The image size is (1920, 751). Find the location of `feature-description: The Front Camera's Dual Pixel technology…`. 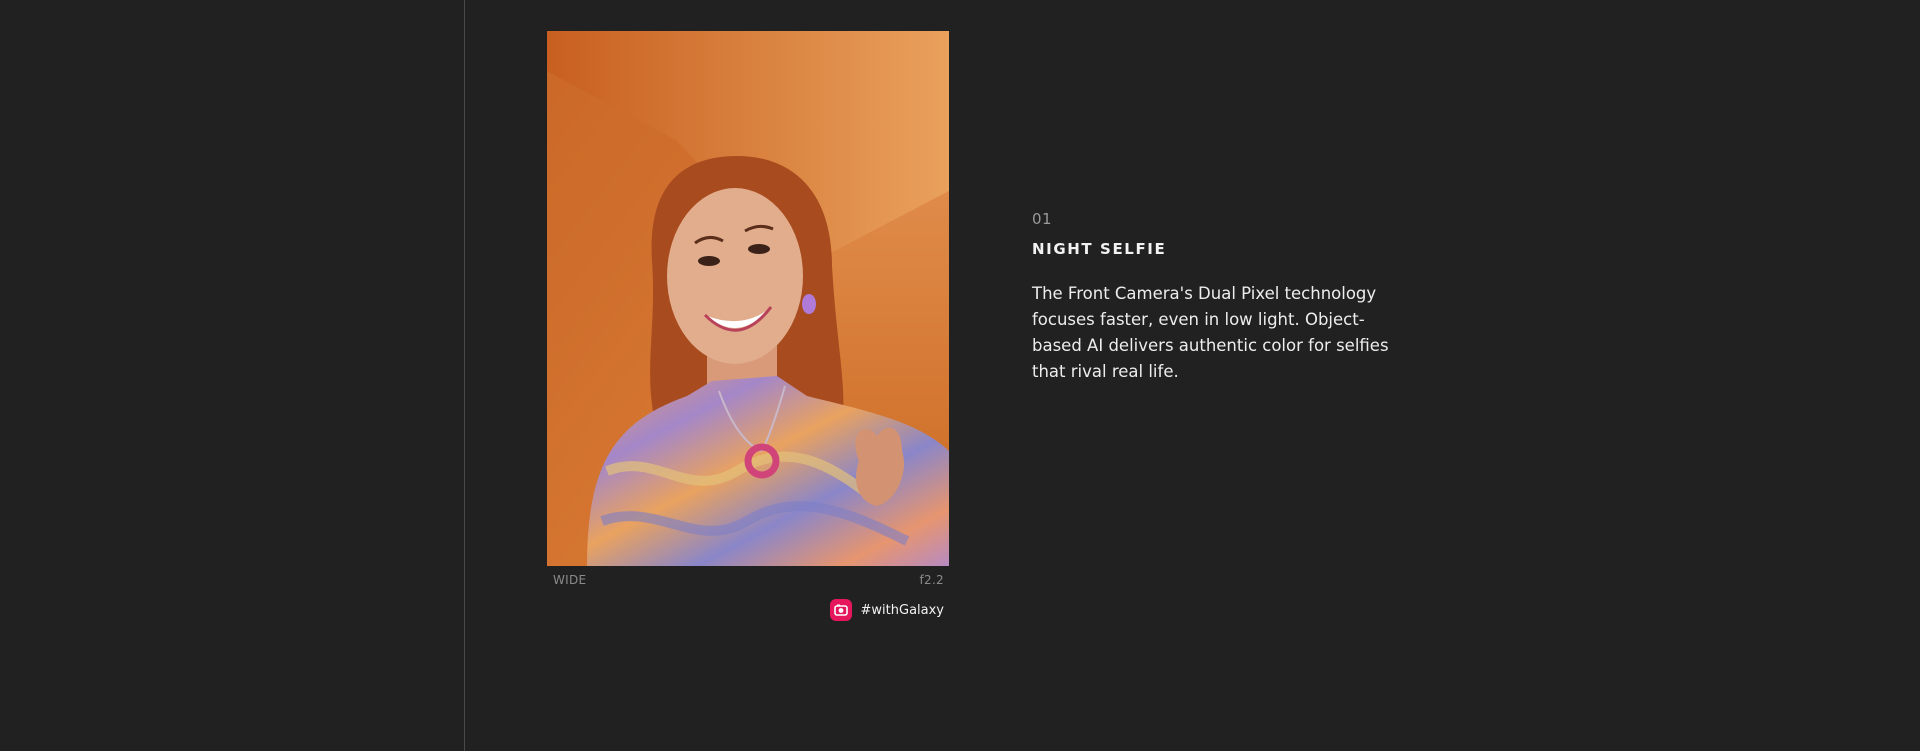

feature-description: The Front Camera's Dual Pixel technology… is located at coordinates (1210, 332).